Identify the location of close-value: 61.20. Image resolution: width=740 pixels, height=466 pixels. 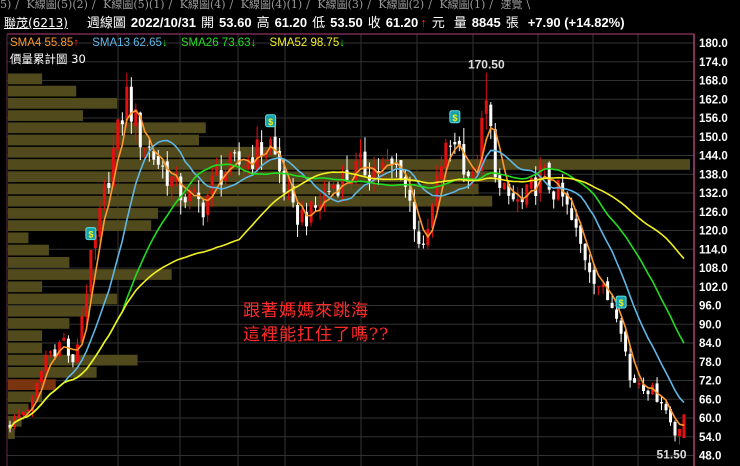
(402, 22).